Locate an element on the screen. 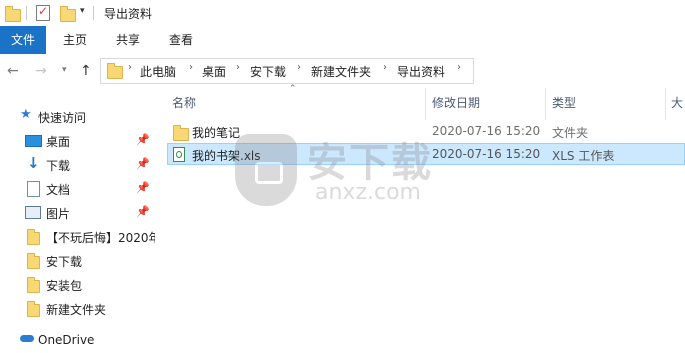  sidebar-item-label: 文档 is located at coordinates (58, 190).